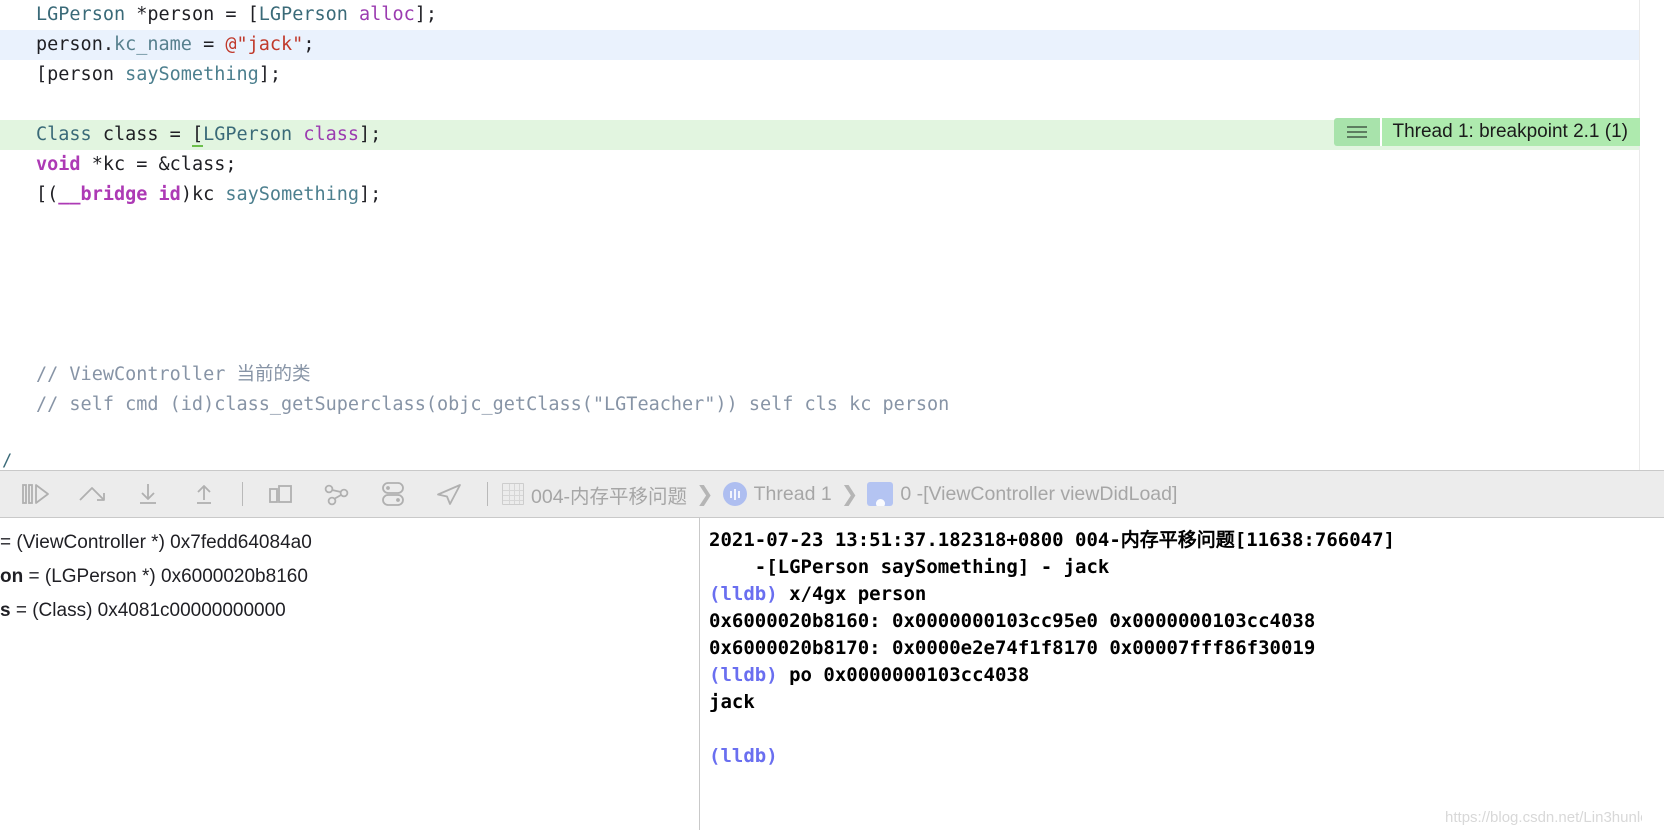  I want to click on variable-row: on = (LGPerson *) 0x6000020b8160, so click(349, 577).